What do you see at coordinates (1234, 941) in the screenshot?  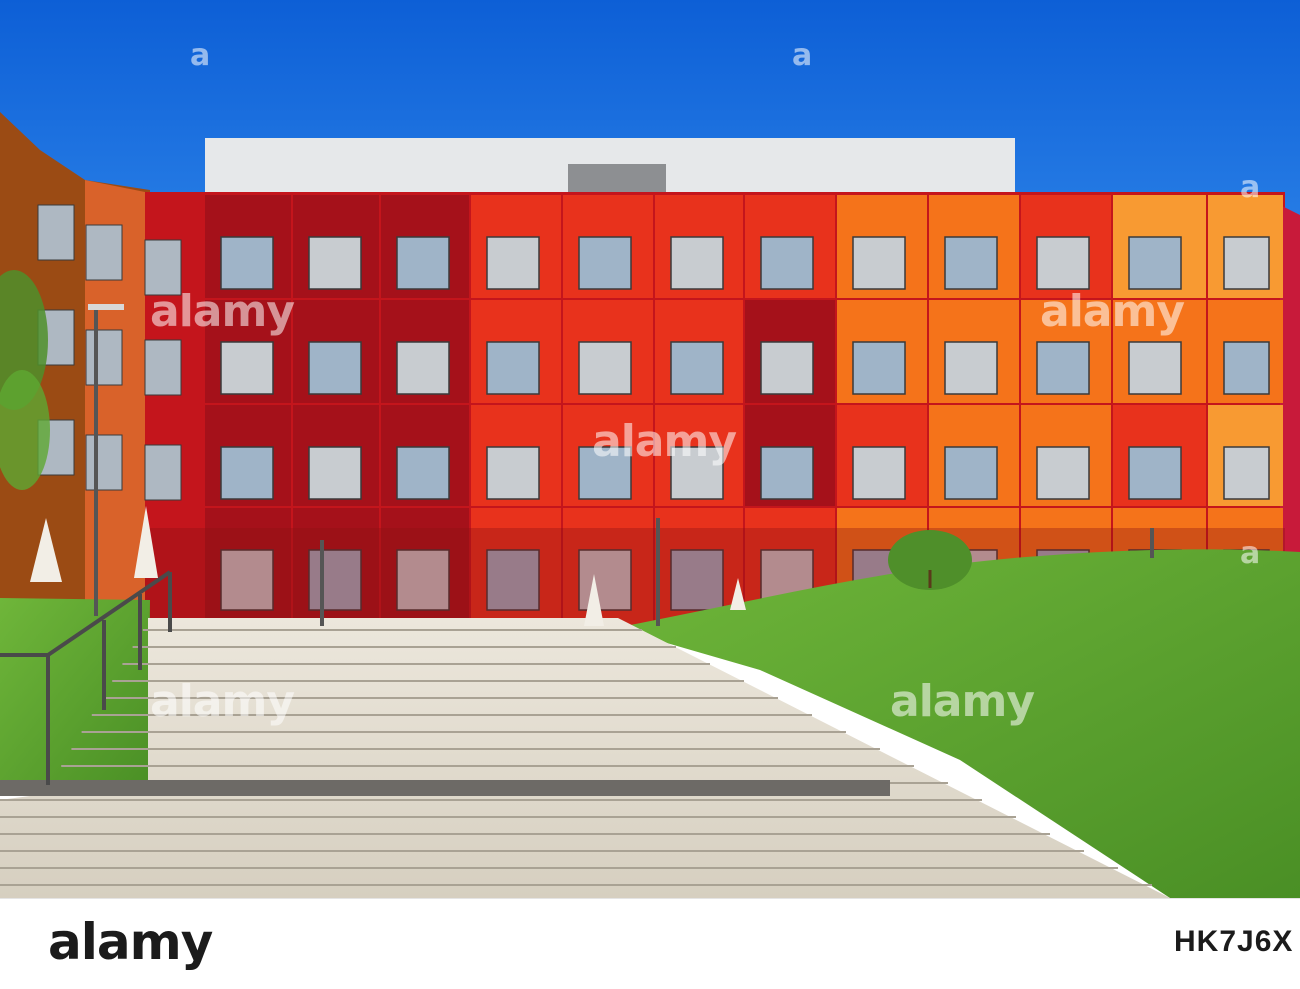 I see `image-id: HK7J6X` at bounding box center [1234, 941].